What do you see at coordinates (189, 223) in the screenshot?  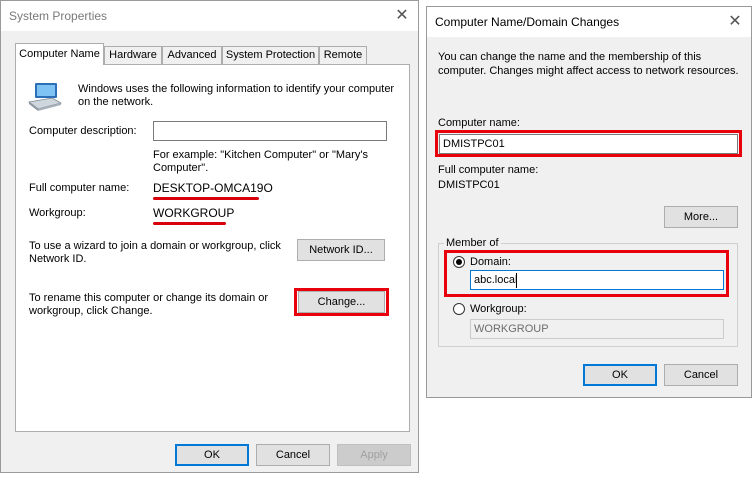 I see `workgroup-underline` at bounding box center [189, 223].